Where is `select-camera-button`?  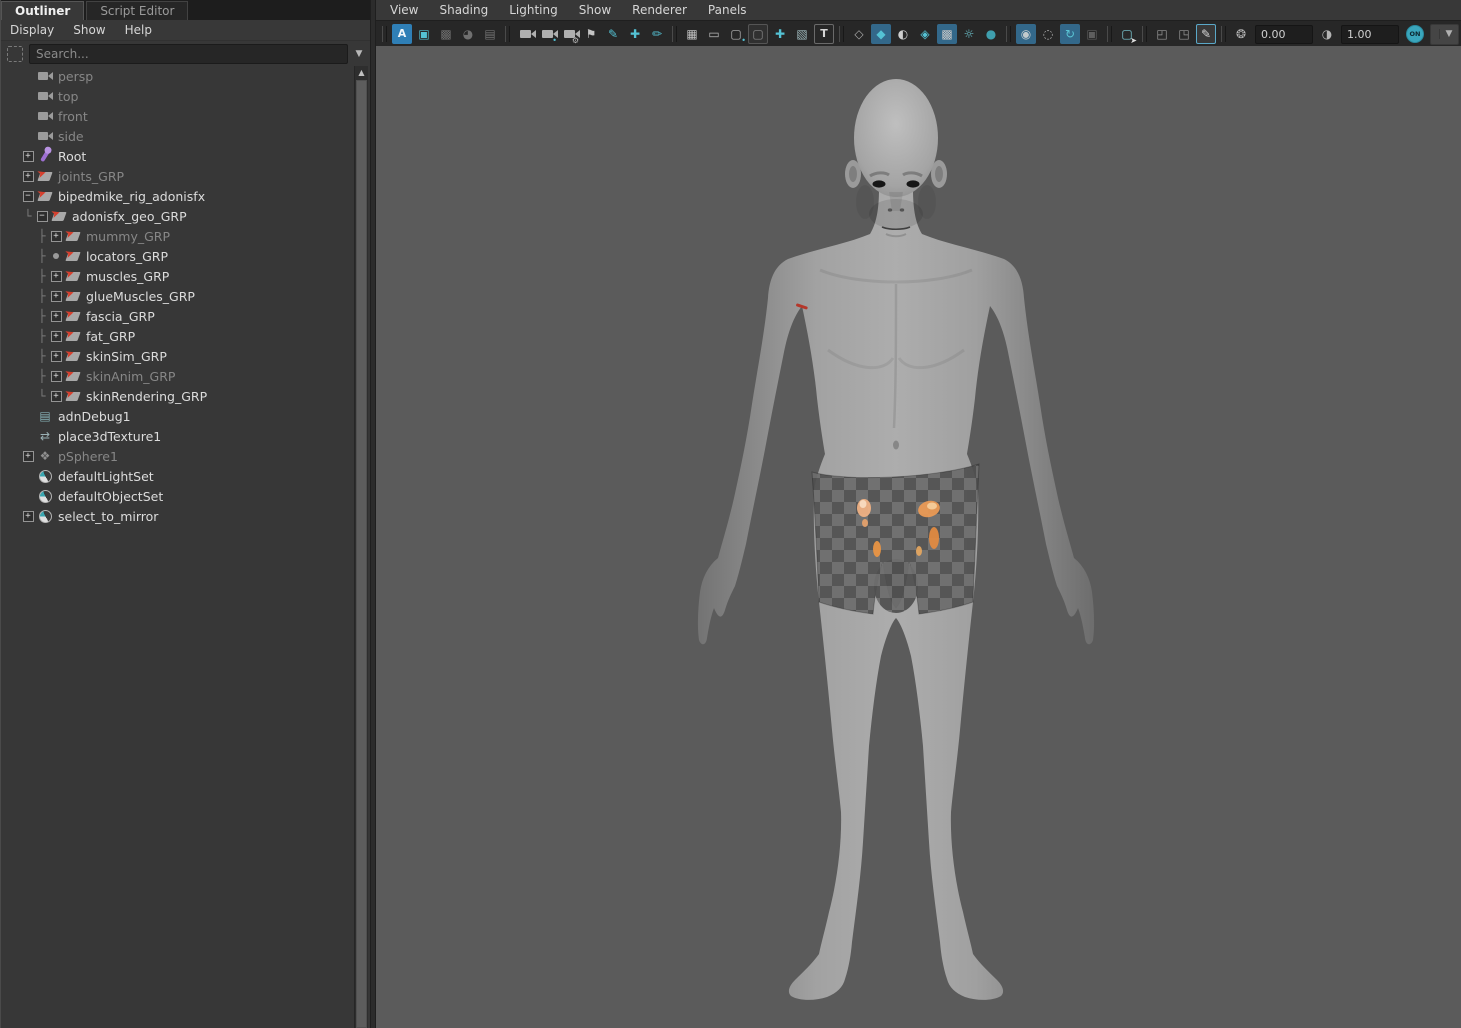
select-camera-button is located at coordinates (525, 34).